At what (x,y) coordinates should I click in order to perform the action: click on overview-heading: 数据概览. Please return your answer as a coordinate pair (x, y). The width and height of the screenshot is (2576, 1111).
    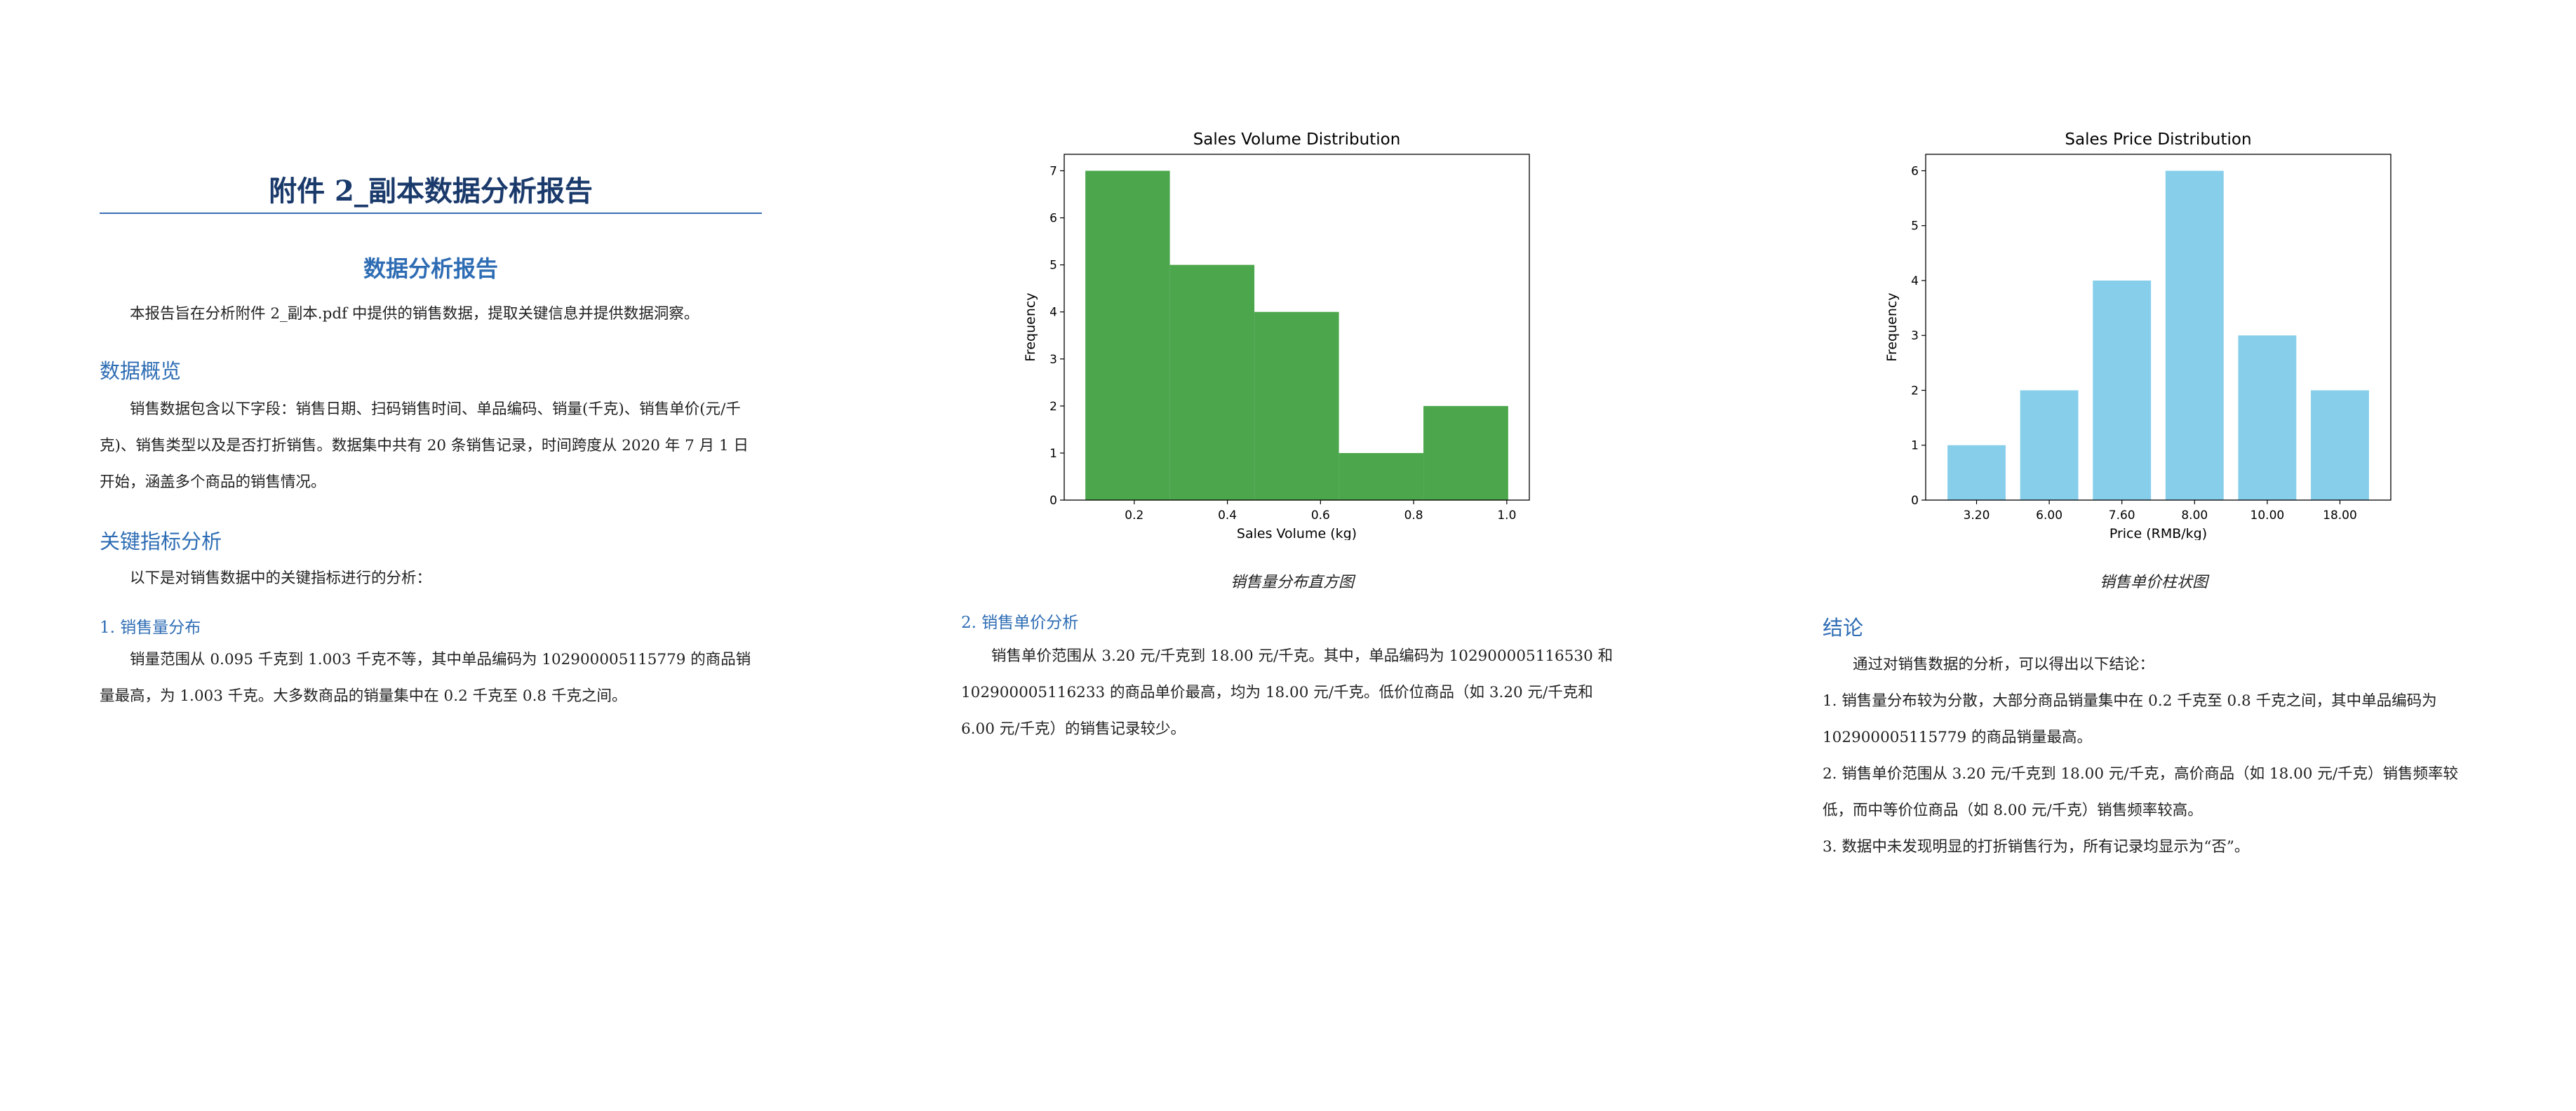
    Looking at the image, I should click on (141, 371).